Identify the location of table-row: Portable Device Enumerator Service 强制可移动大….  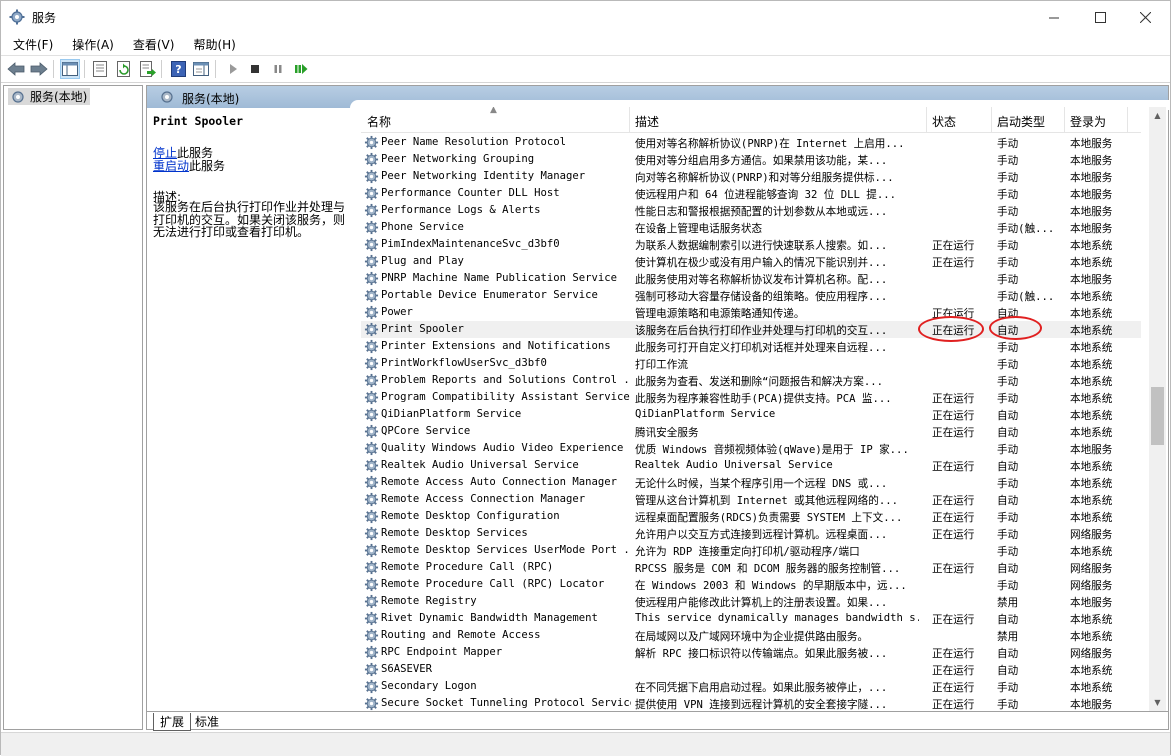
(751, 295).